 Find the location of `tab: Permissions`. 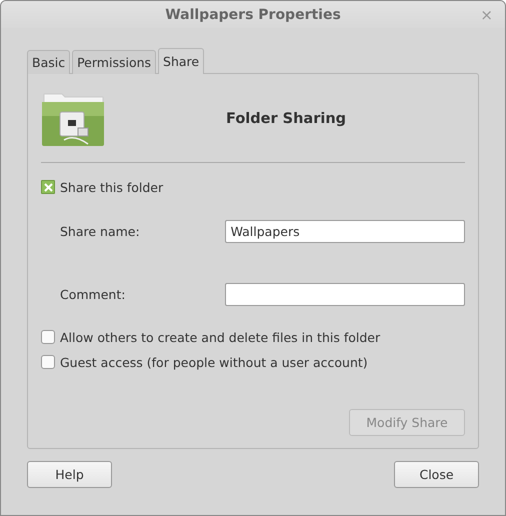

tab: Permissions is located at coordinates (114, 62).